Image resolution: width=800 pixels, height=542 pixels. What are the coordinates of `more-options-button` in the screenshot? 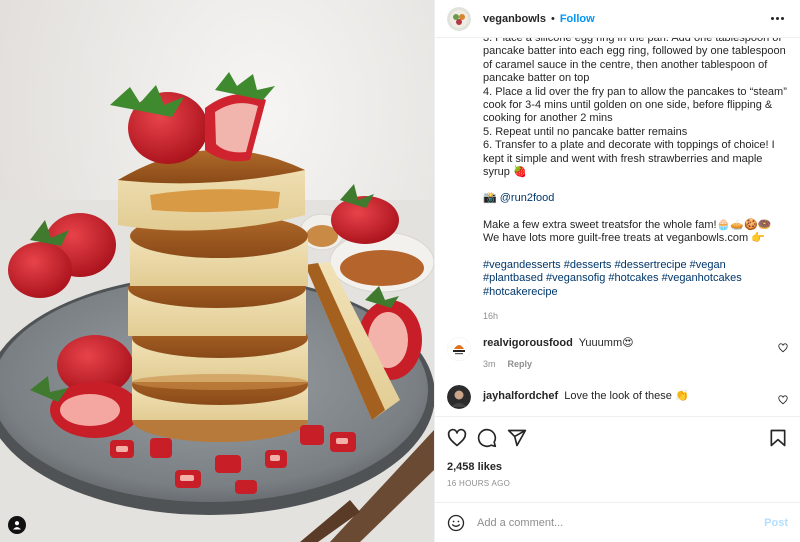 It's located at (777, 18).